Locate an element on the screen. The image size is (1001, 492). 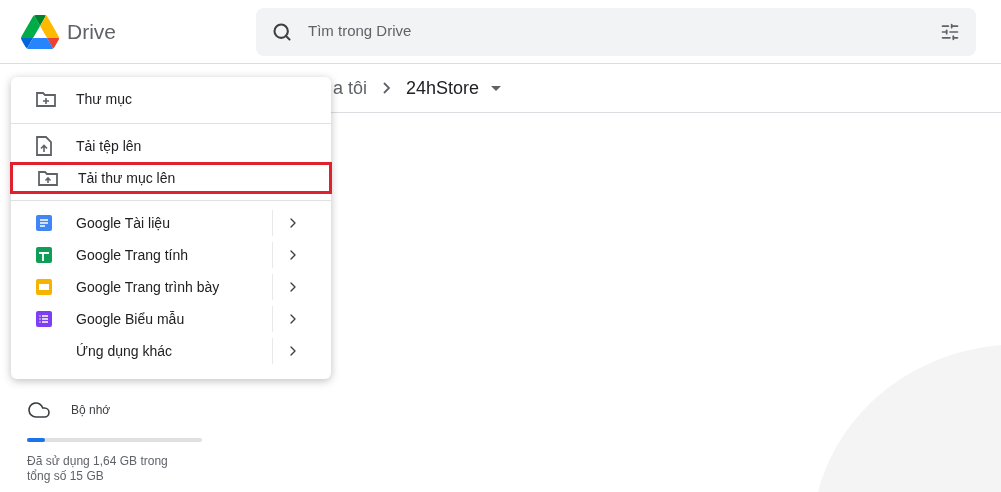
menu-item-label: Thư mục is located at coordinates (105, 99).